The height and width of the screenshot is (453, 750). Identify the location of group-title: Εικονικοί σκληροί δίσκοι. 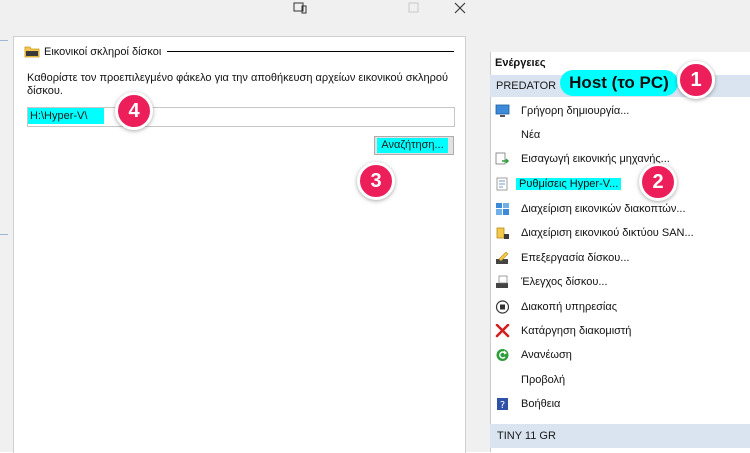
(103, 52).